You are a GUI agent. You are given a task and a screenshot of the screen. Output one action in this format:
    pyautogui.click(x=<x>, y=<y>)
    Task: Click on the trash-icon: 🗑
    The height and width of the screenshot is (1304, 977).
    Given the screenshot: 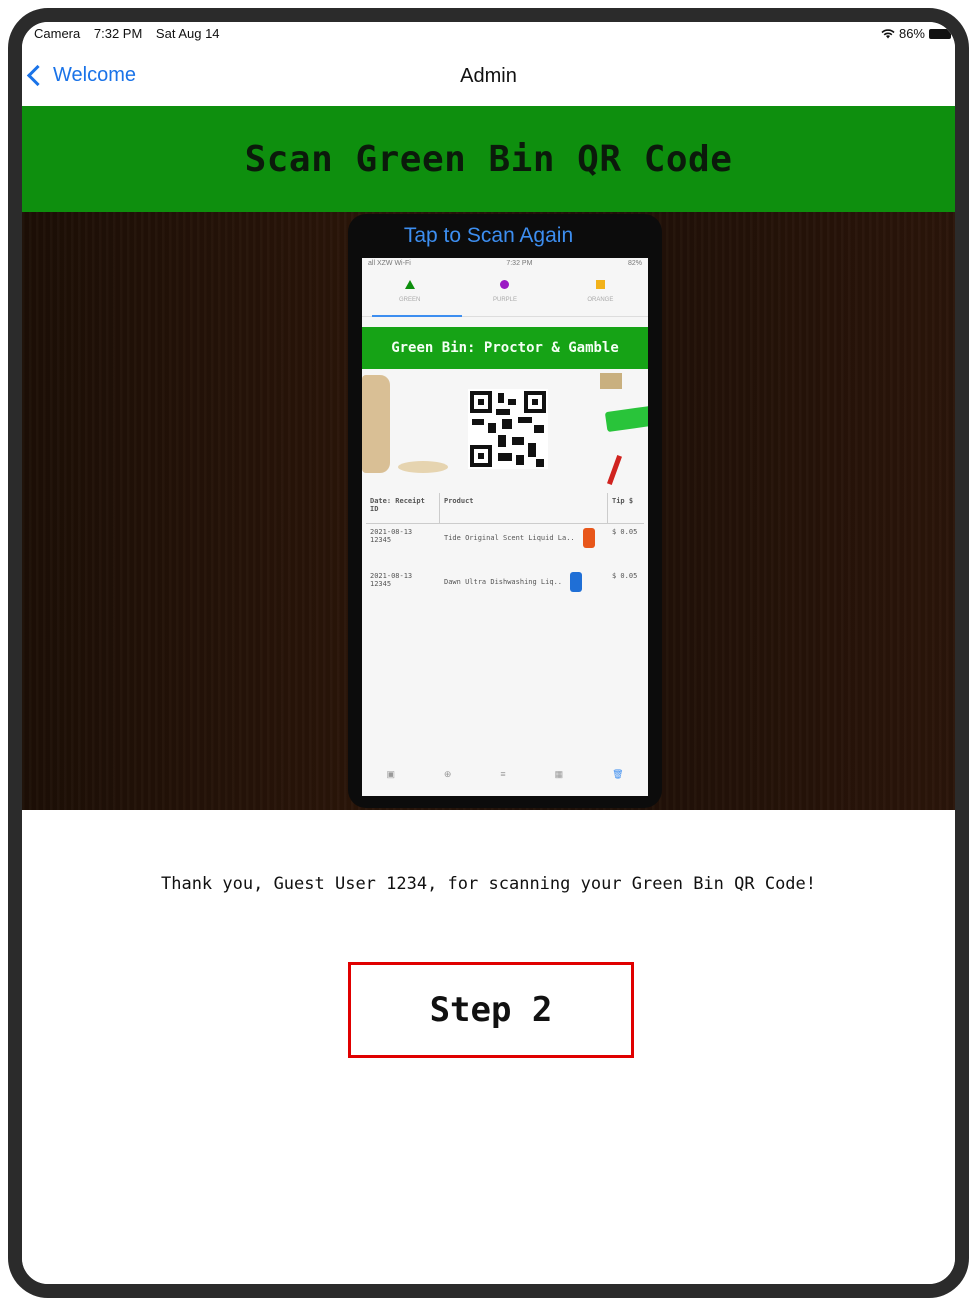 What is the action you would take?
    pyautogui.click(x=618, y=773)
    